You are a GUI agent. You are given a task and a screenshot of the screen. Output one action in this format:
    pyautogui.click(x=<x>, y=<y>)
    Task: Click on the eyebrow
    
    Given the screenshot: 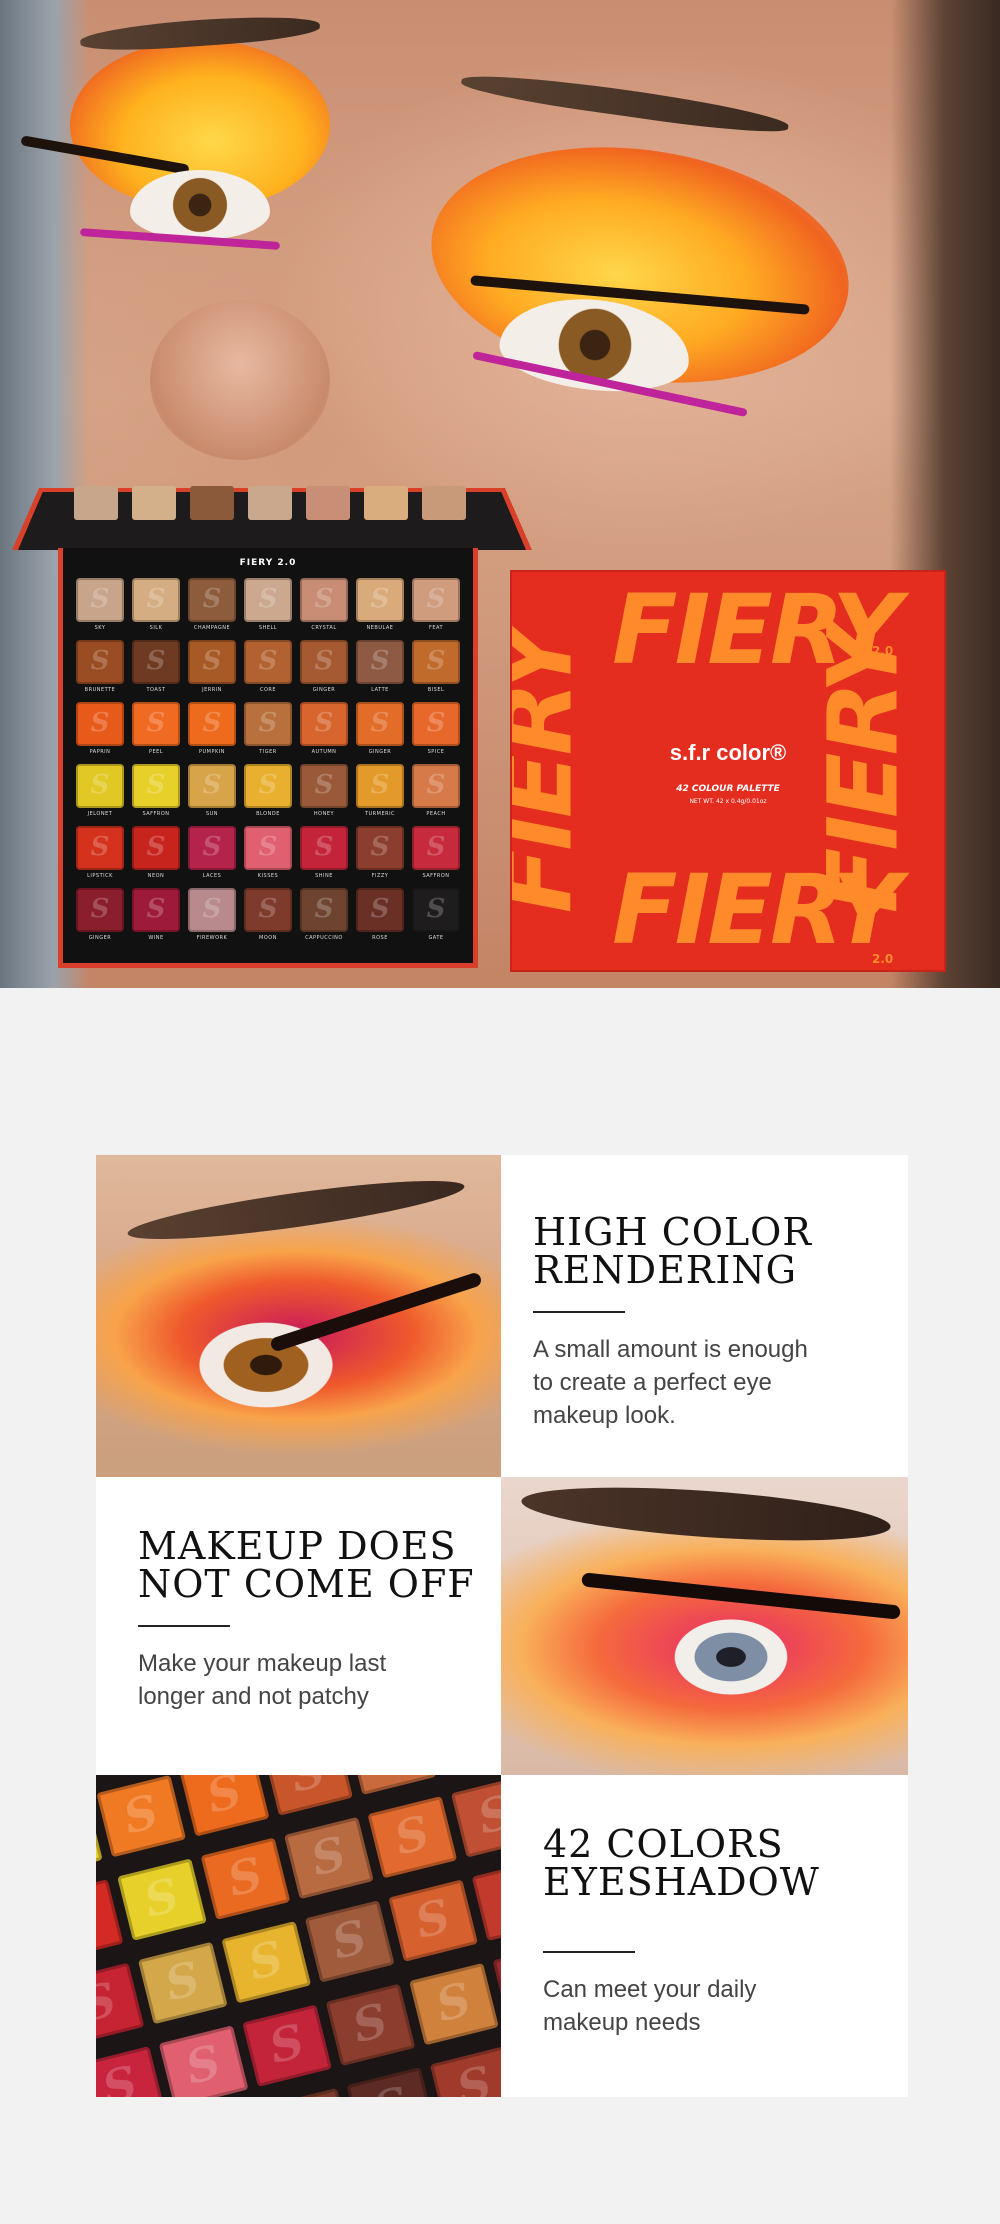 What is the action you would take?
    pyautogui.click(x=706, y=1514)
    